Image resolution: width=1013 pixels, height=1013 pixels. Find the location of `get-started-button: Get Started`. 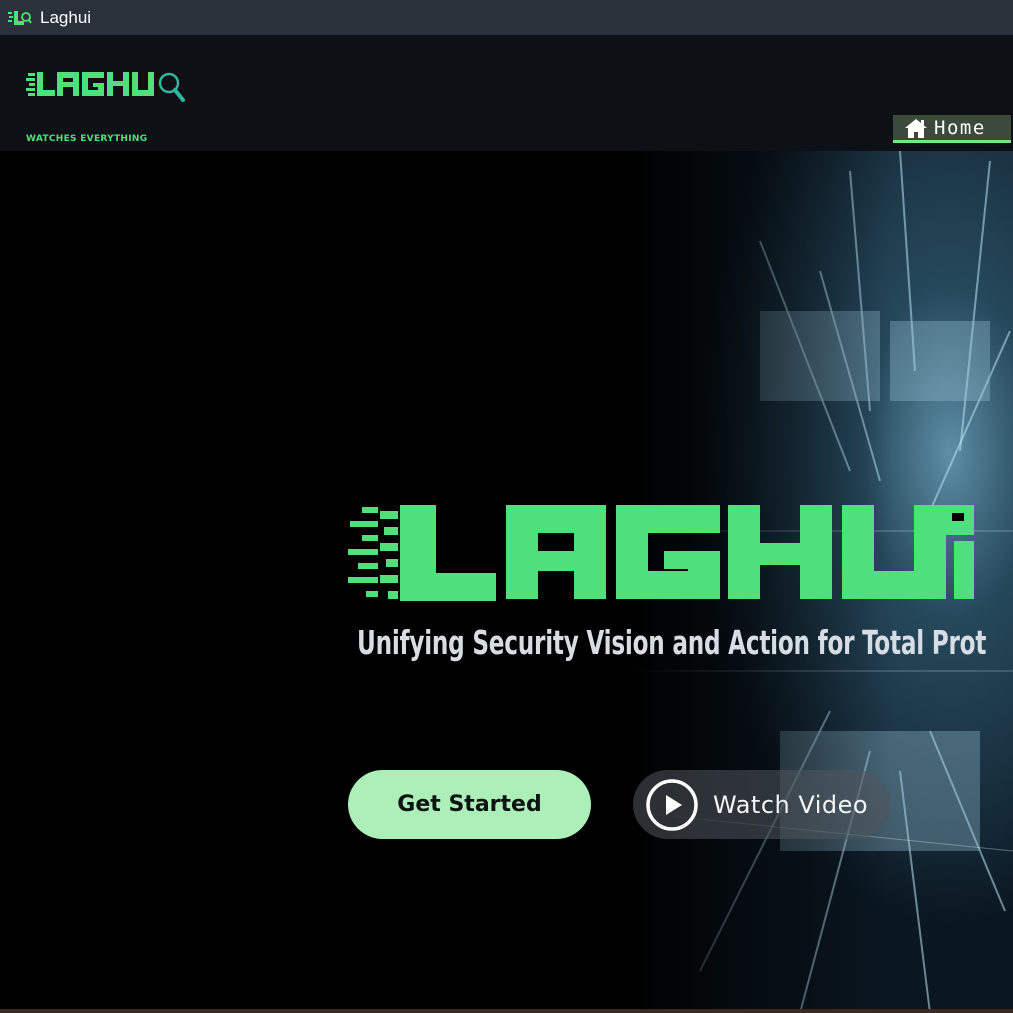

get-started-button: Get Started is located at coordinates (469, 804).